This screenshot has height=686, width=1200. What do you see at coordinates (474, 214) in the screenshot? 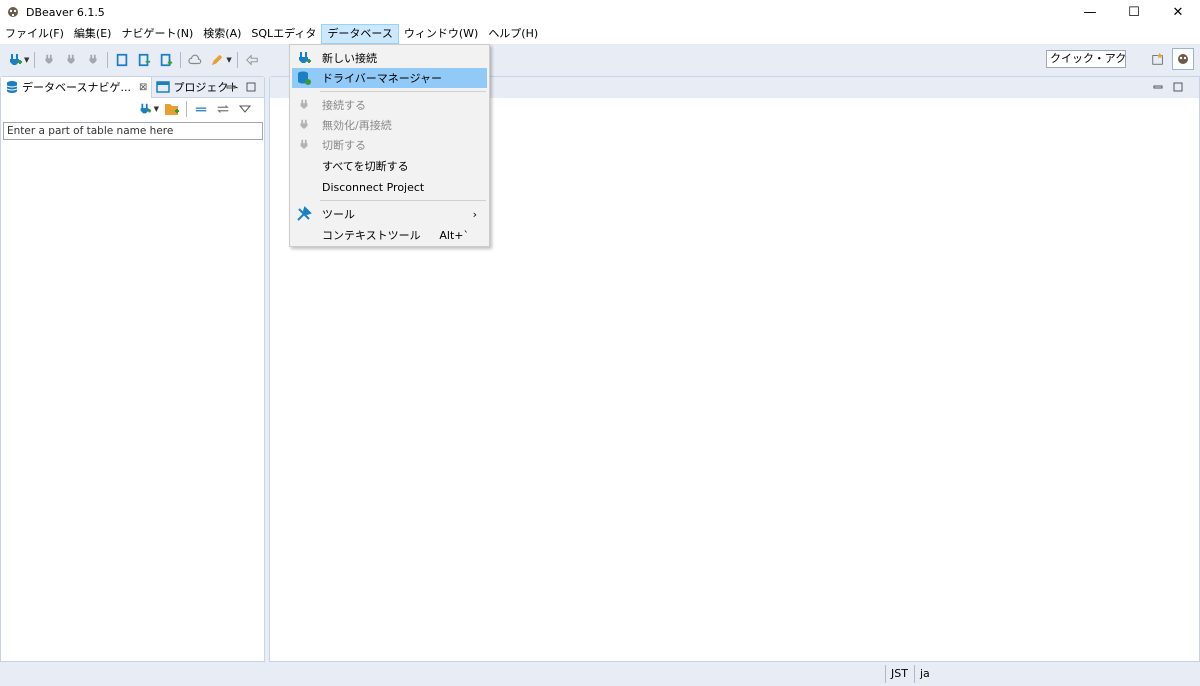
I see `submenu-arrow-icon: ›` at bounding box center [474, 214].